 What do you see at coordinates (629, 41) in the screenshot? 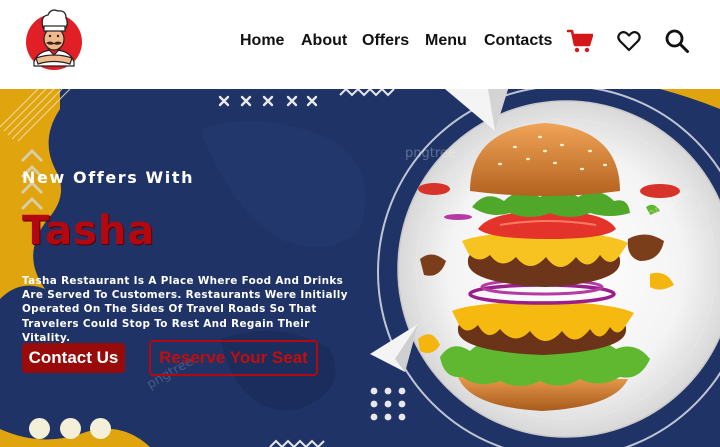
I see `heart-icon` at bounding box center [629, 41].